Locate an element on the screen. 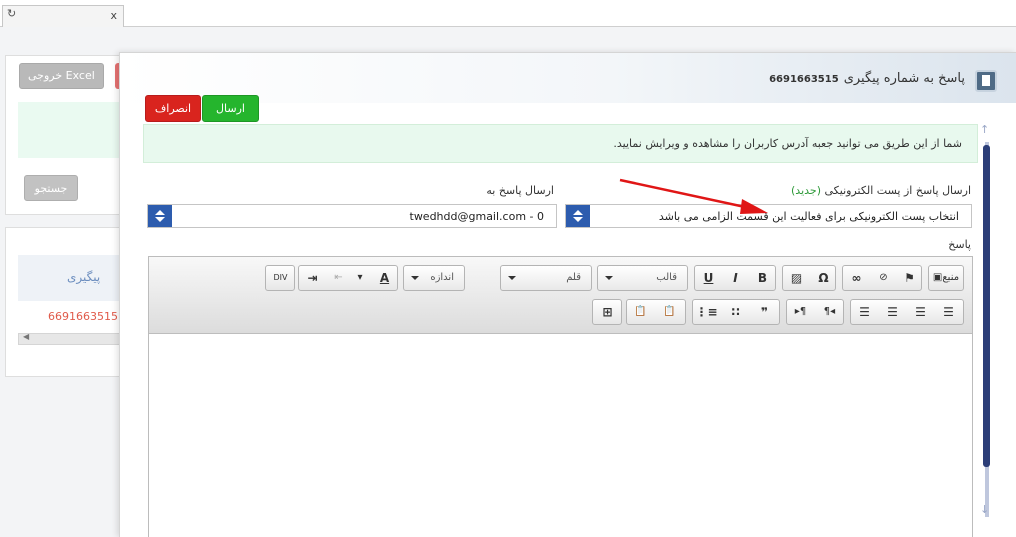 Image resolution: width=1016 pixels, height=537 pixels. underline-button: U is located at coordinates (708, 278).